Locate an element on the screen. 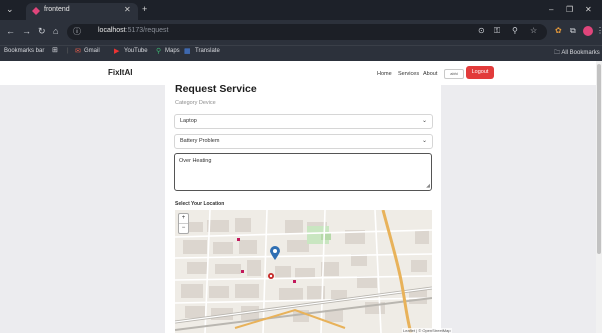 Image resolution: width=602 pixels, height=333 pixels. url-text: localhost:5173/request is located at coordinates (133, 30).